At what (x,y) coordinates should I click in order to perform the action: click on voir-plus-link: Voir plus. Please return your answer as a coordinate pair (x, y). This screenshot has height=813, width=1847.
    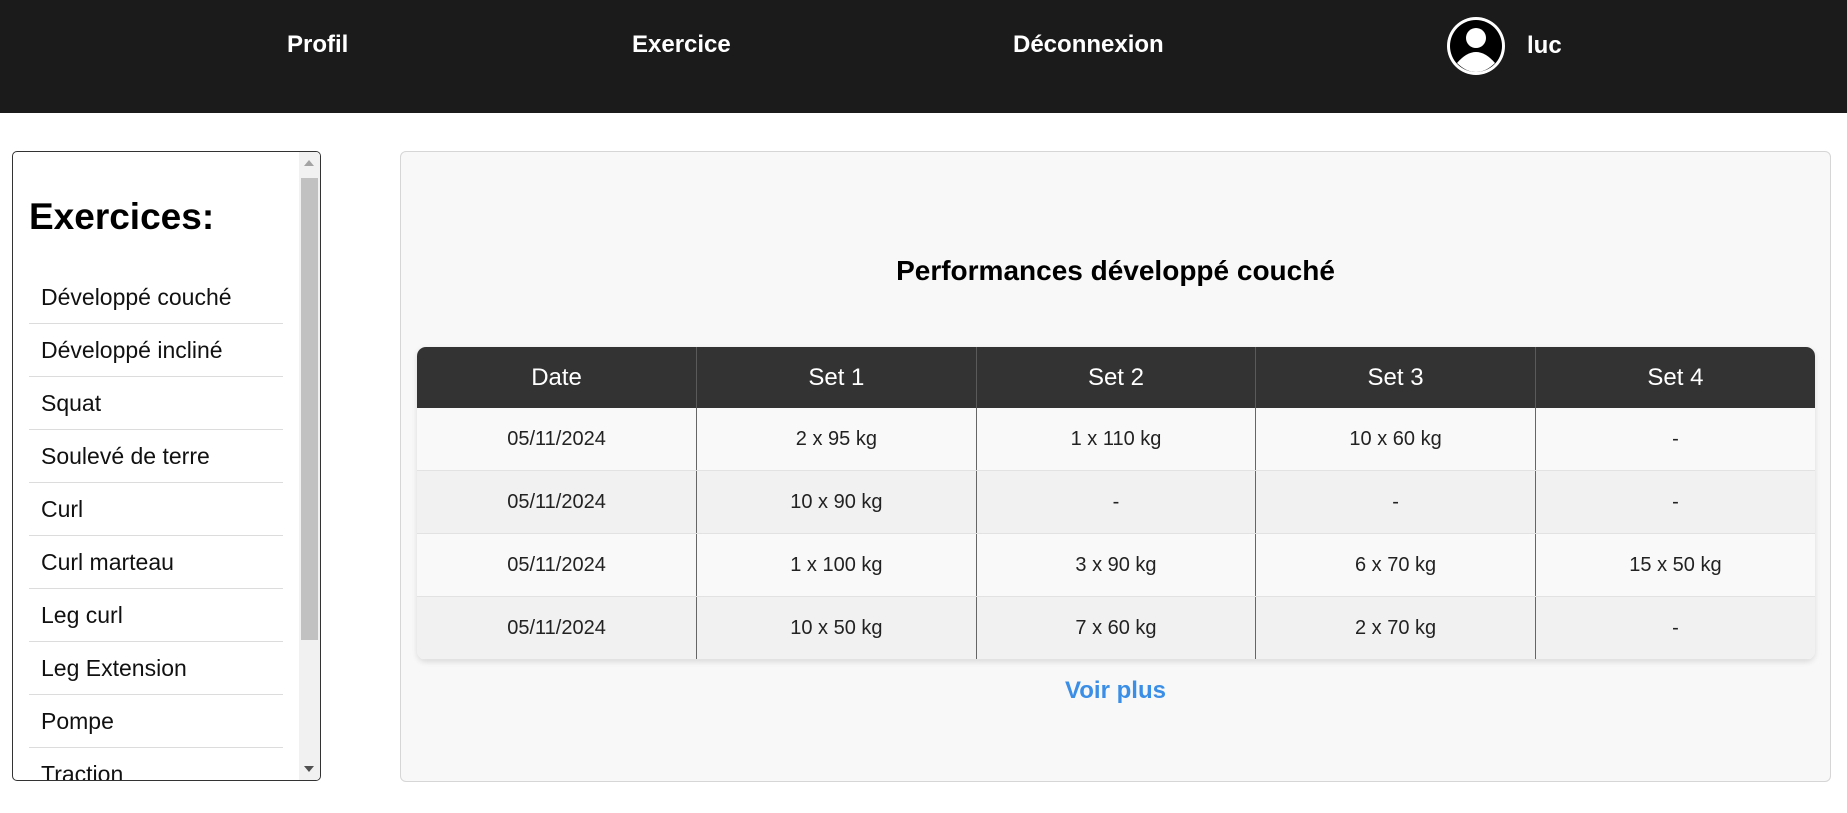
    Looking at the image, I should click on (1115, 691).